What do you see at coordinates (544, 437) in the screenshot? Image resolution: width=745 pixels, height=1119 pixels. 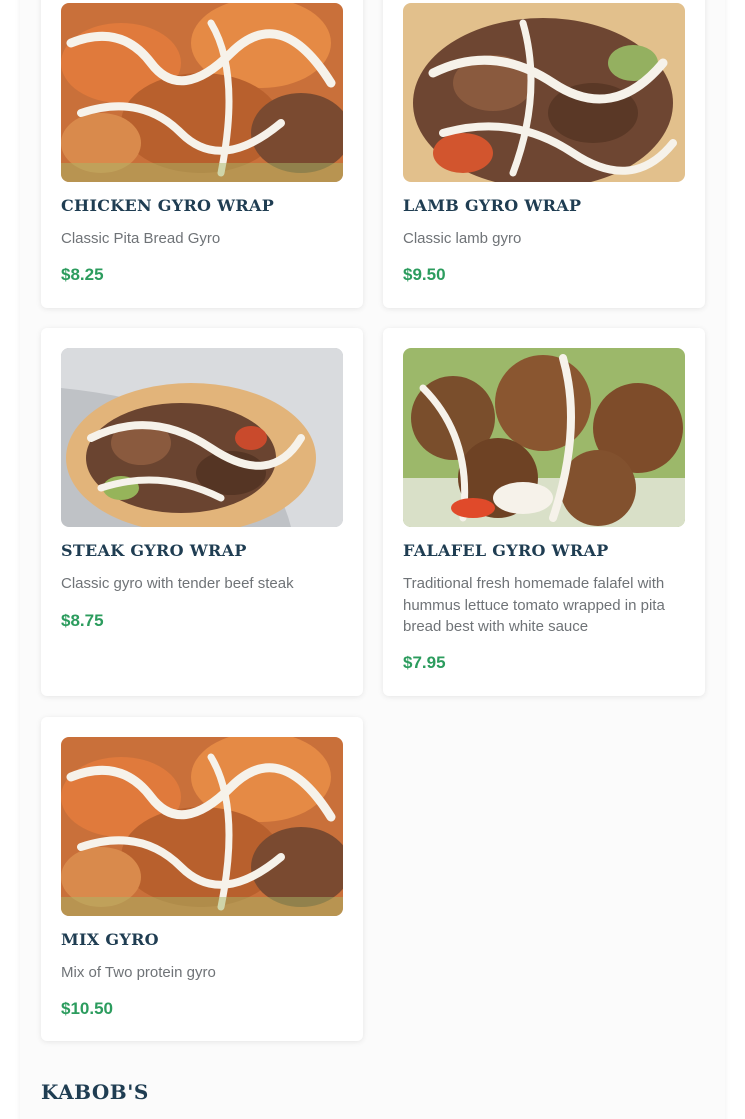 I see `falafel-gyro-photo` at bounding box center [544, 437].